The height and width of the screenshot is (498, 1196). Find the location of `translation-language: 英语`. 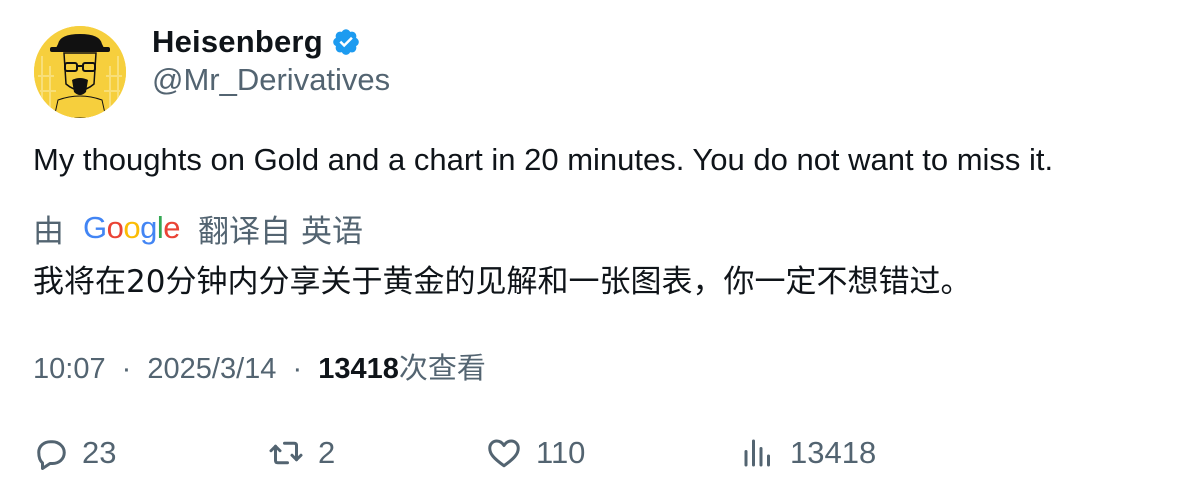

translation-language: 英语 is located at coordinates (332, 231).